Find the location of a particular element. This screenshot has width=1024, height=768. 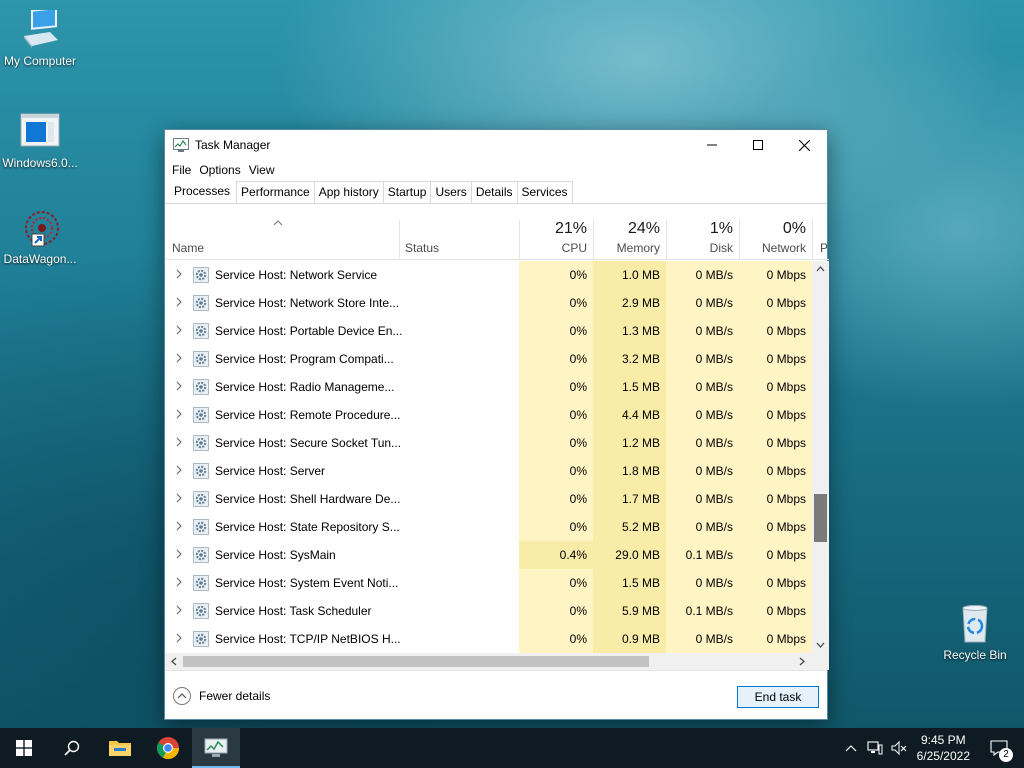

tab-details: Details is located at coordinates (494, 192).